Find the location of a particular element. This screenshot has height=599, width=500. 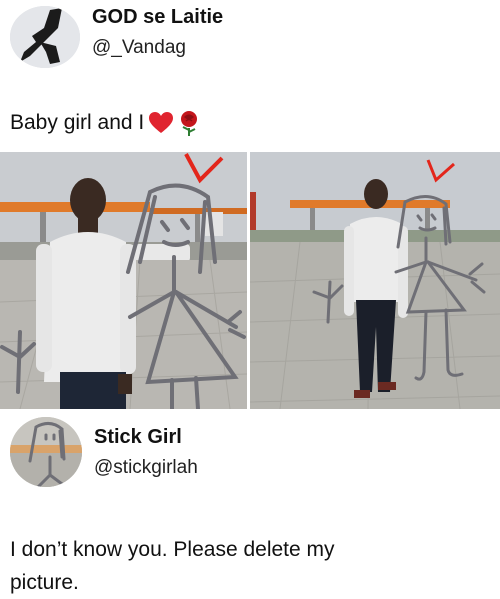

rose-emoji-icon is located at coordinates (189, 123).